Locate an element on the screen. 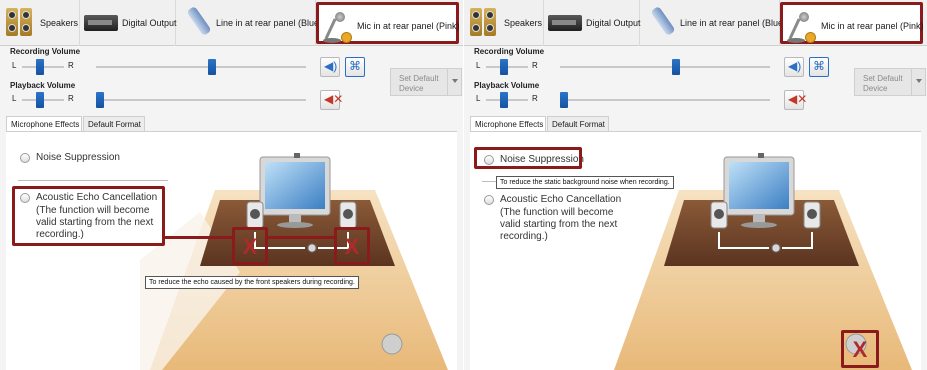 The width and height of the screenshot is (927, 370). left-x-mark: X is located at coordinates (250, 246).